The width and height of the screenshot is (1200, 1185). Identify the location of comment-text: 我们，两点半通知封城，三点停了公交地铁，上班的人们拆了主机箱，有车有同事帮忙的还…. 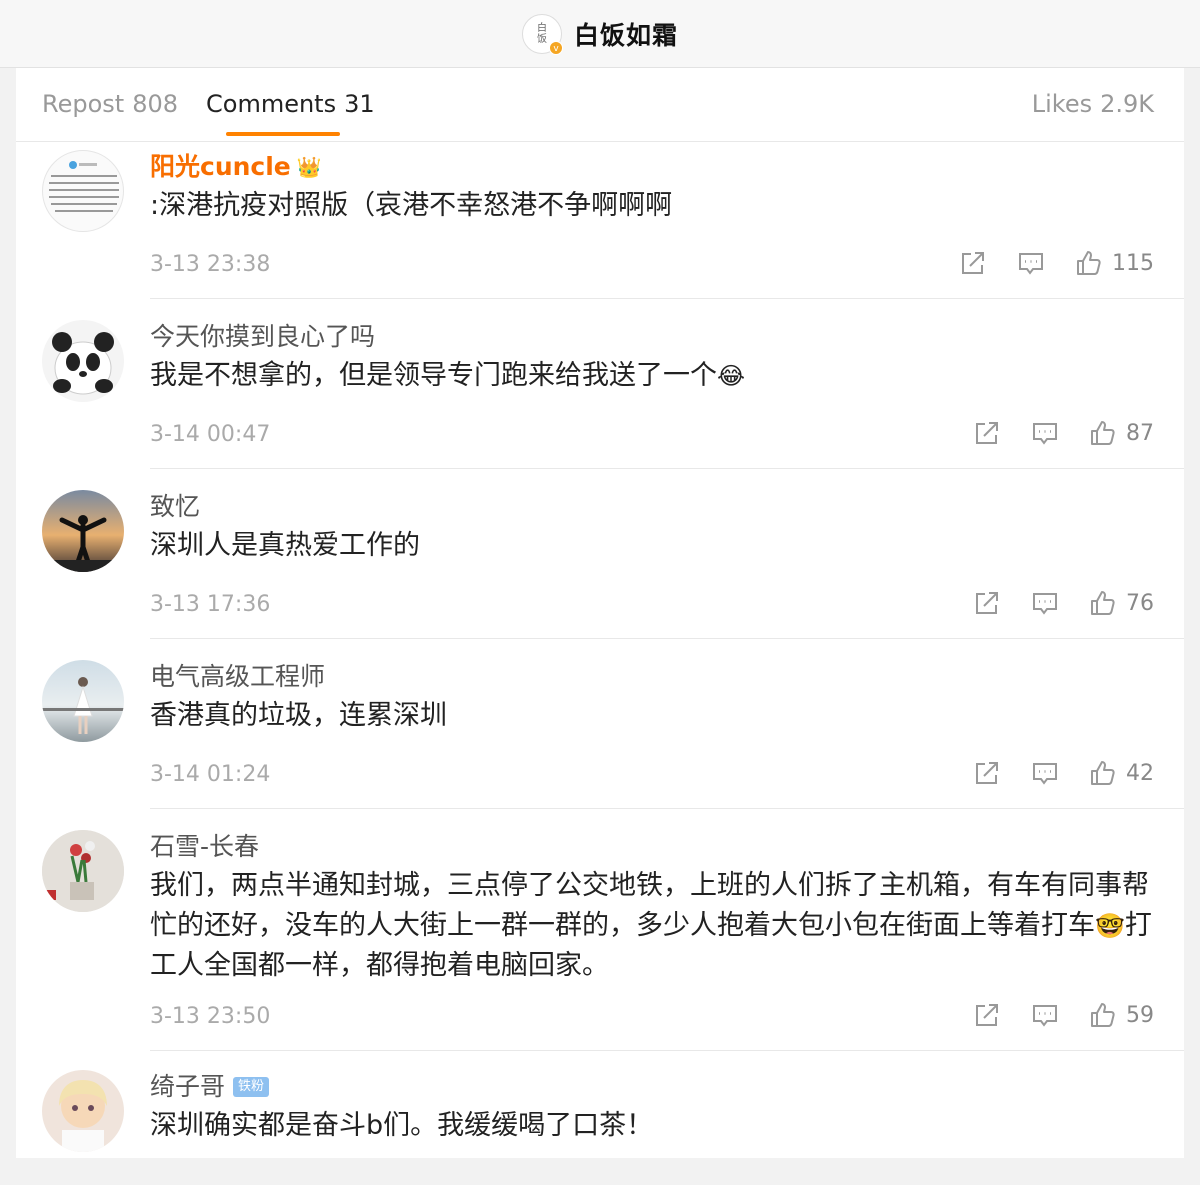
(649, 905).